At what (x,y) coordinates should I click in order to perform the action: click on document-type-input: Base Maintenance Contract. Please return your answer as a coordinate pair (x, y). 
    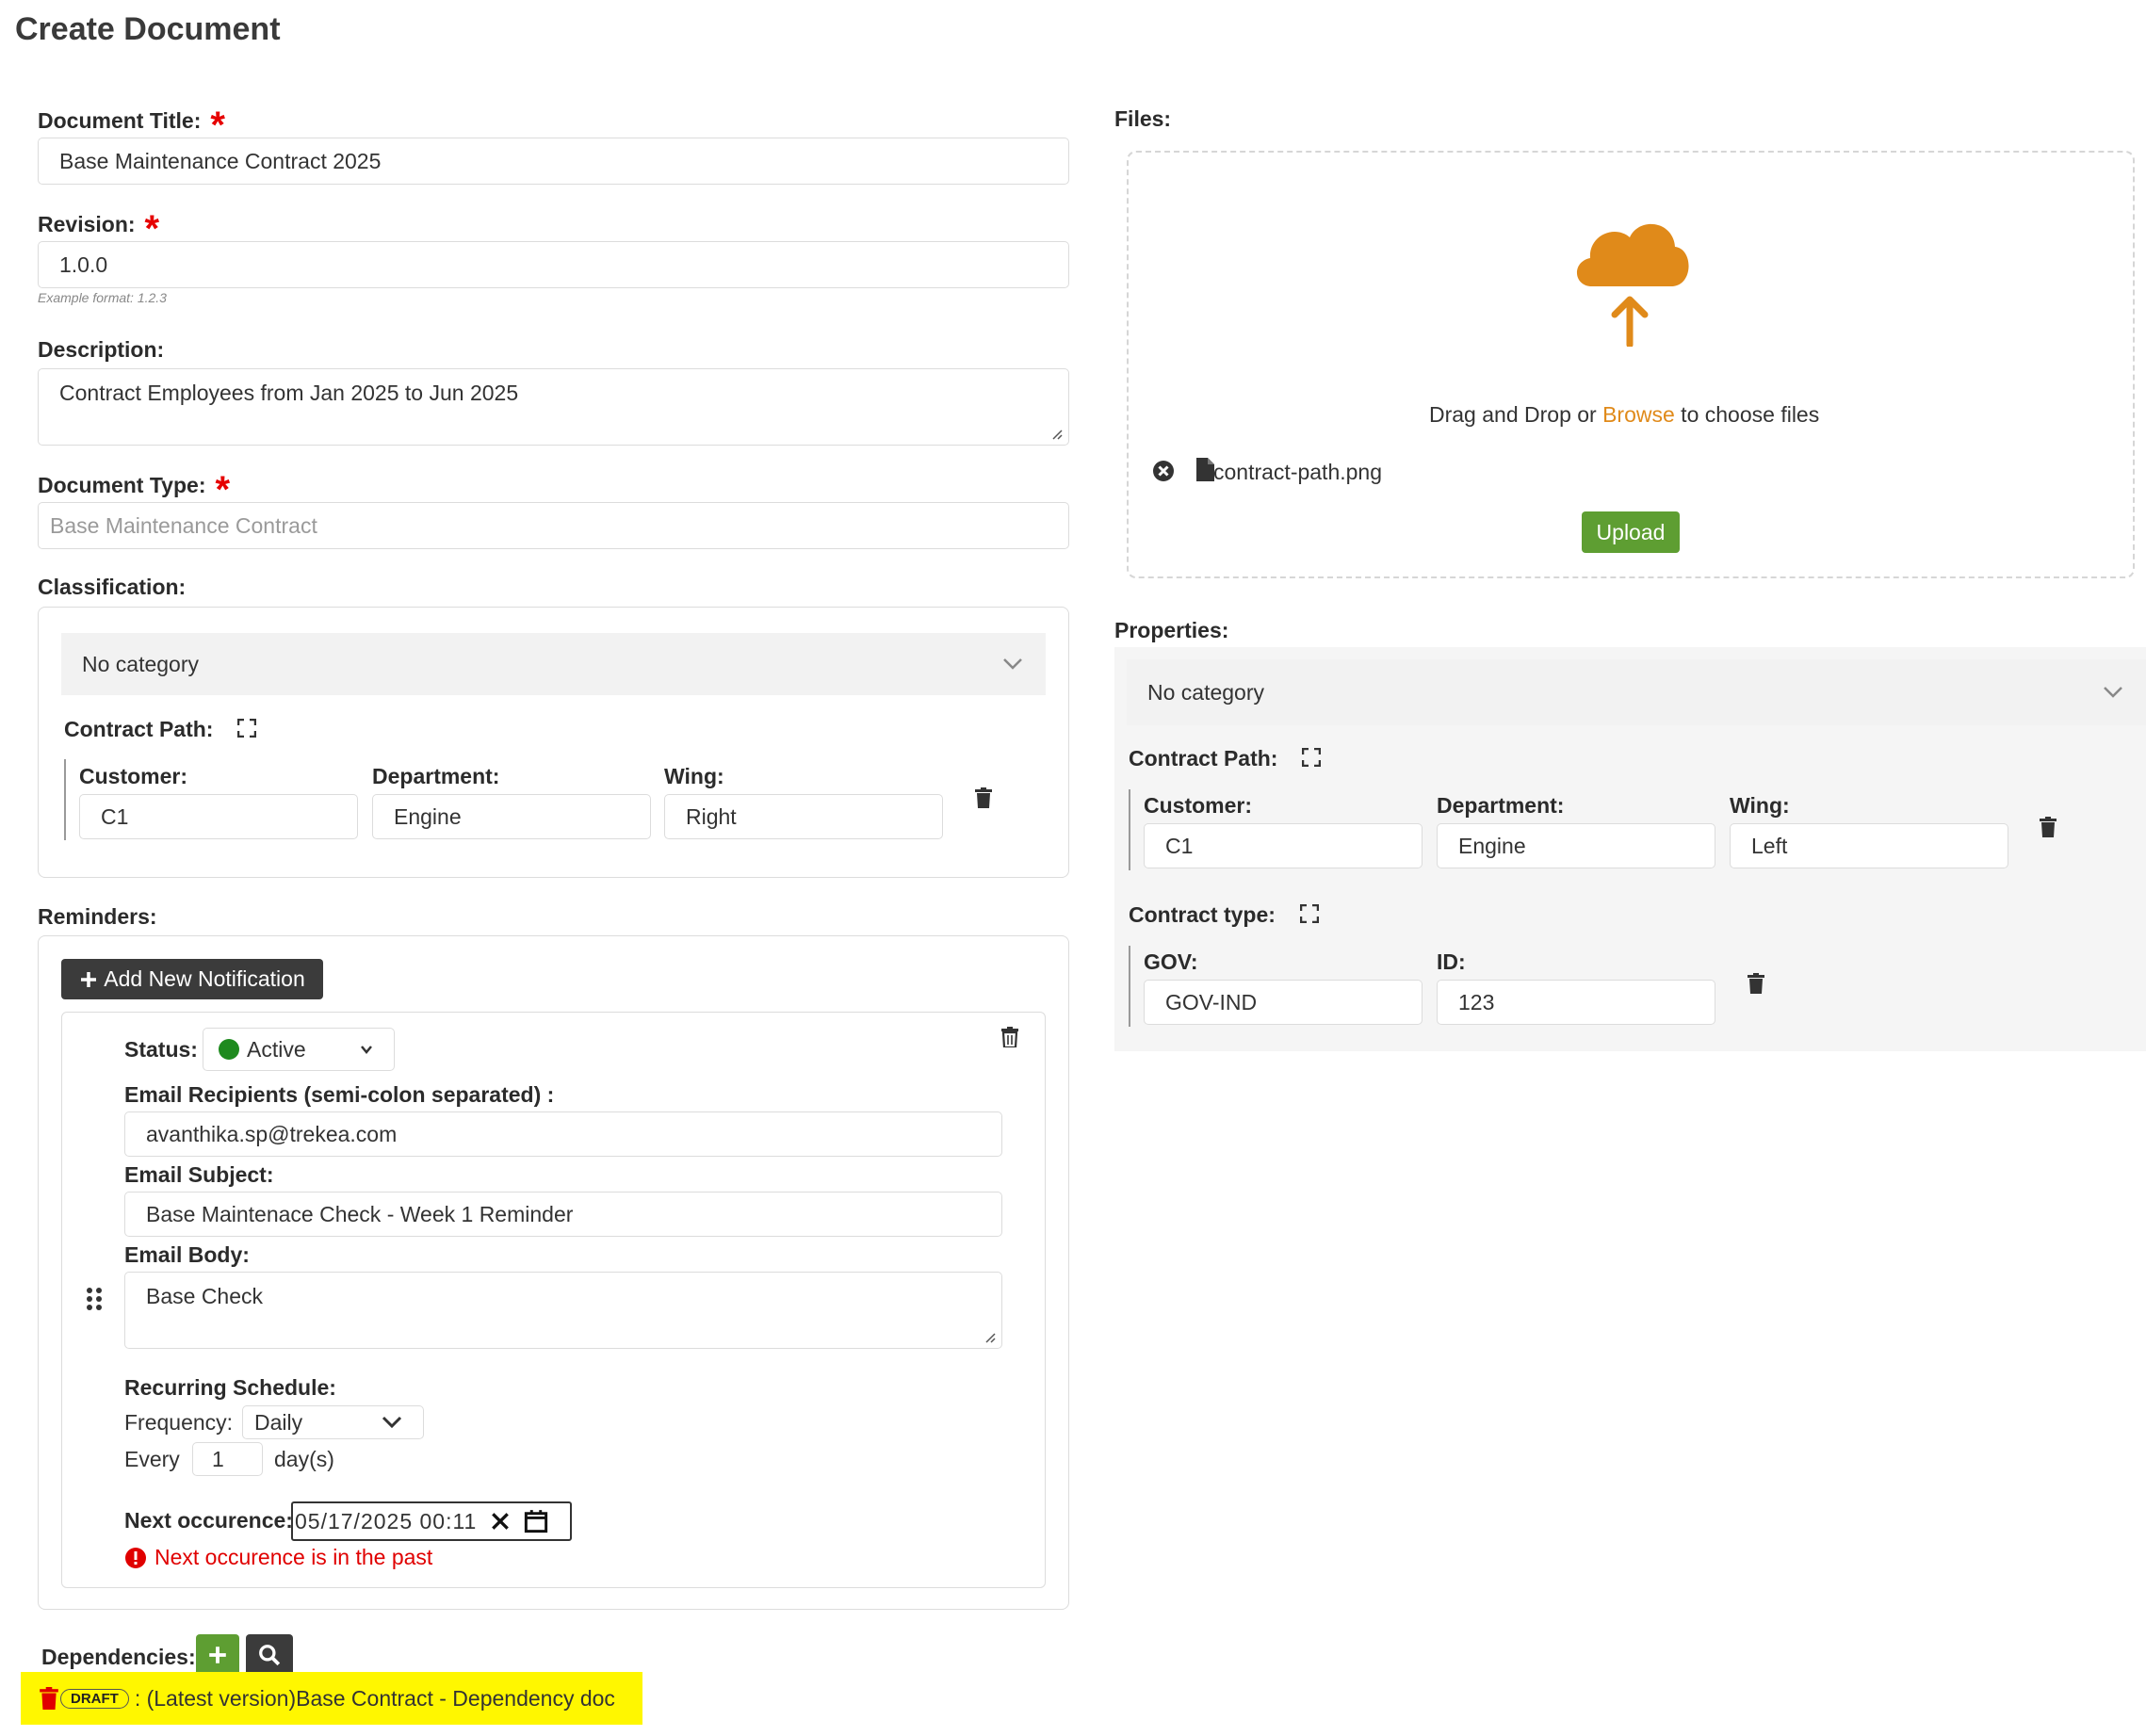
    Looking at the image, I should click on (554, 525).